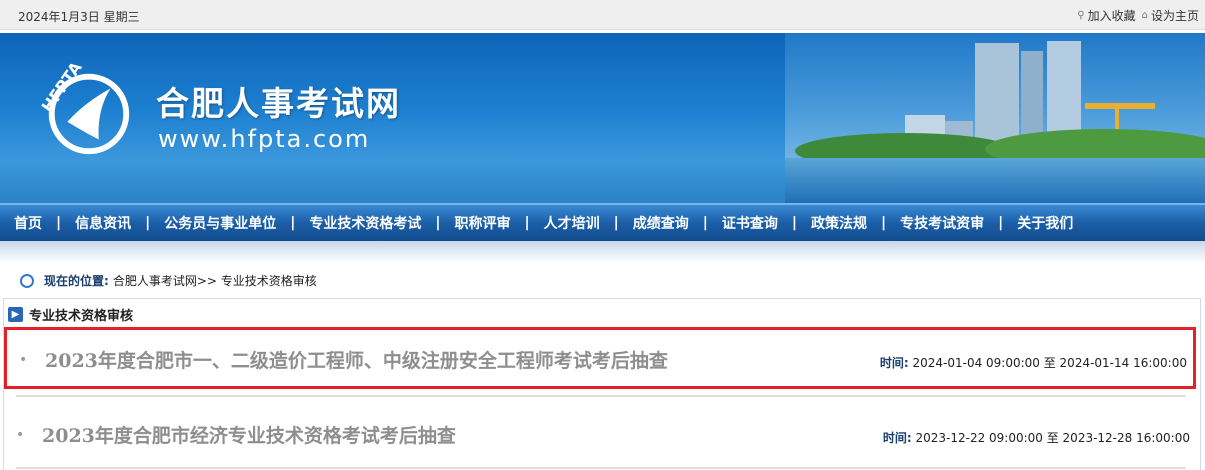 The width and height of the screenshot is (1205, 470). What do you see at coordinates (27, 280) in the screenshot?
I see `location-icon` at bounding box center [27, 280].